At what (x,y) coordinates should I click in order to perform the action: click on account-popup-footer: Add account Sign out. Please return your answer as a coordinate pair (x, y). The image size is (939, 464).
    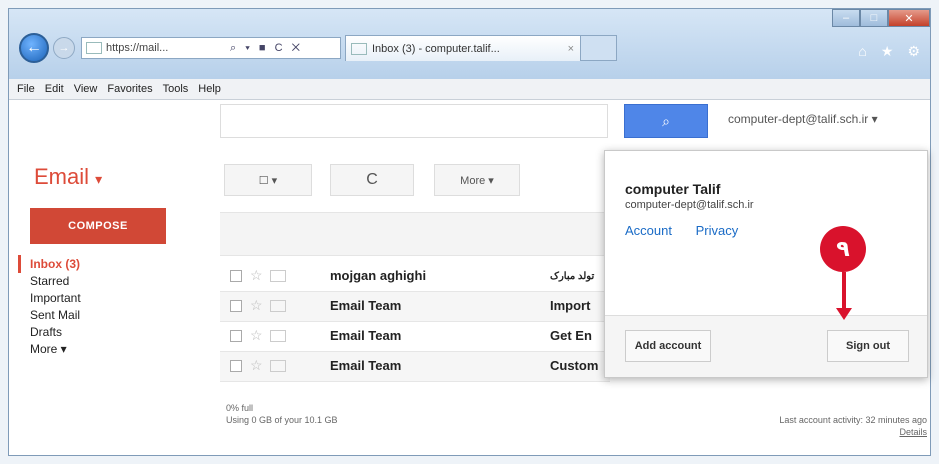
    Looking at the image, I should click on (766, 346).